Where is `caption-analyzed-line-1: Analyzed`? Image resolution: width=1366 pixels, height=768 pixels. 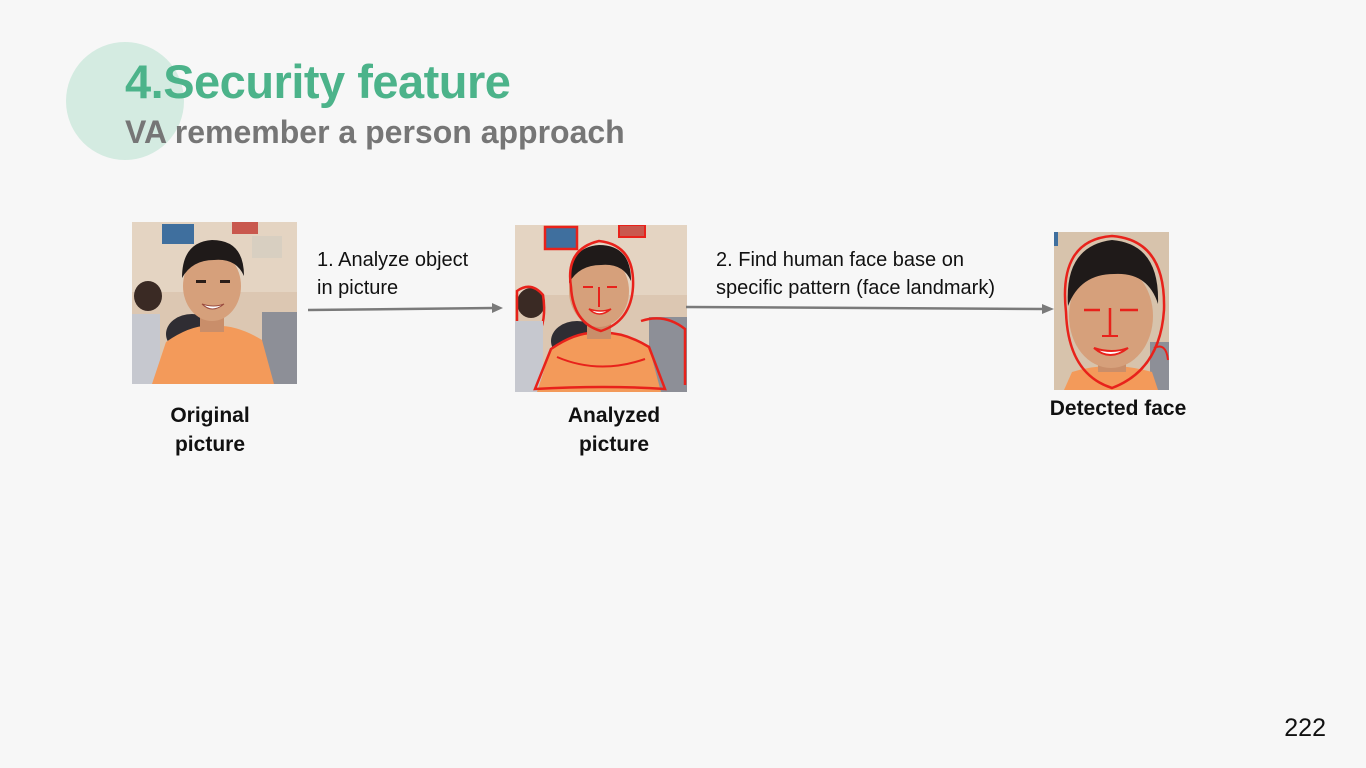 caption-analyzed-line-1: Analyzed is located at coordinates (614, 415).